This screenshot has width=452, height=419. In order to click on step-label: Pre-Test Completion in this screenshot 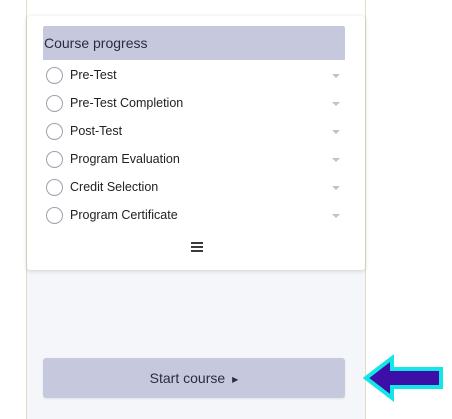, I will do `click(127, 103)`.